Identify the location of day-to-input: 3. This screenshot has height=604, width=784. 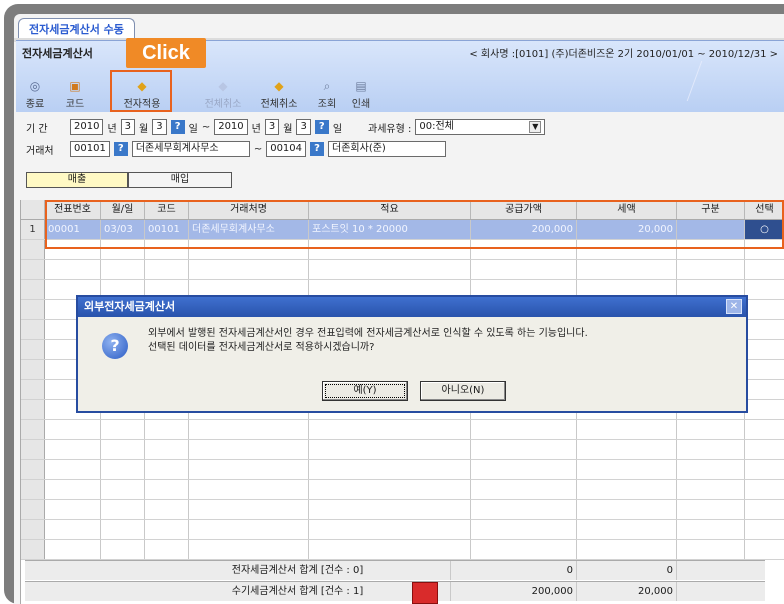
(303, 127).